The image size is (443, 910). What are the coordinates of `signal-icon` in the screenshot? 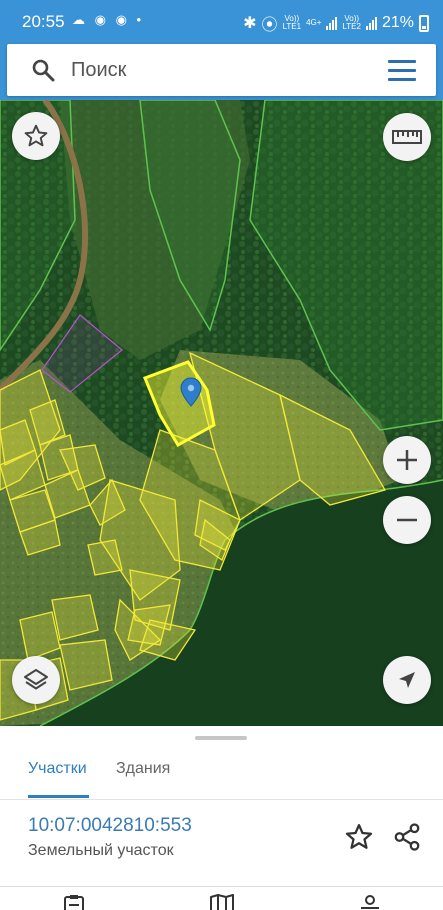 It's located at (332, 23).